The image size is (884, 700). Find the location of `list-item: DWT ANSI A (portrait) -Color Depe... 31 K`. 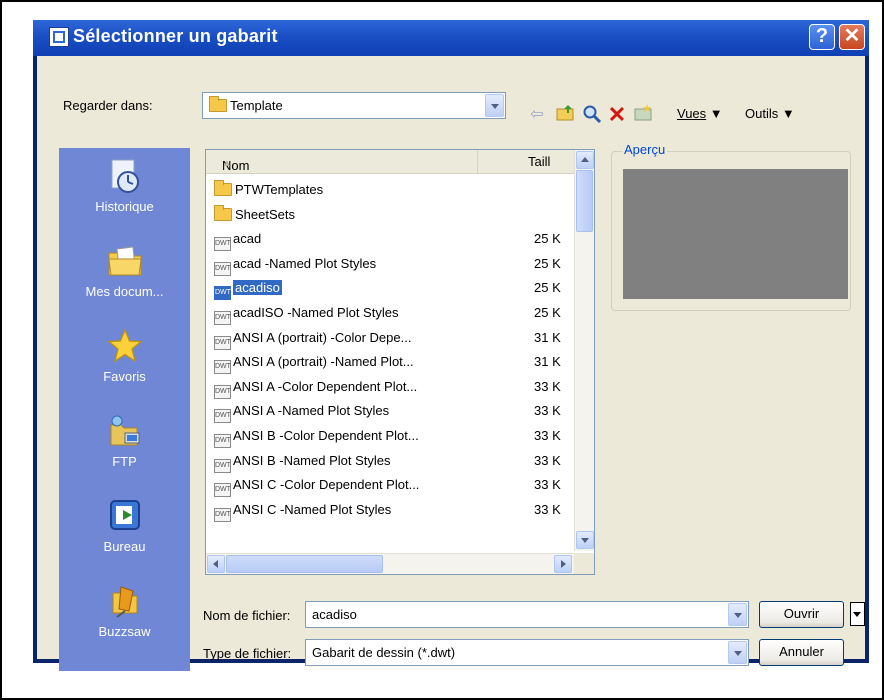

list-item: DWT ANSI A (portrait) -Color Depe... 31 K is located at coordinates (394, 339).